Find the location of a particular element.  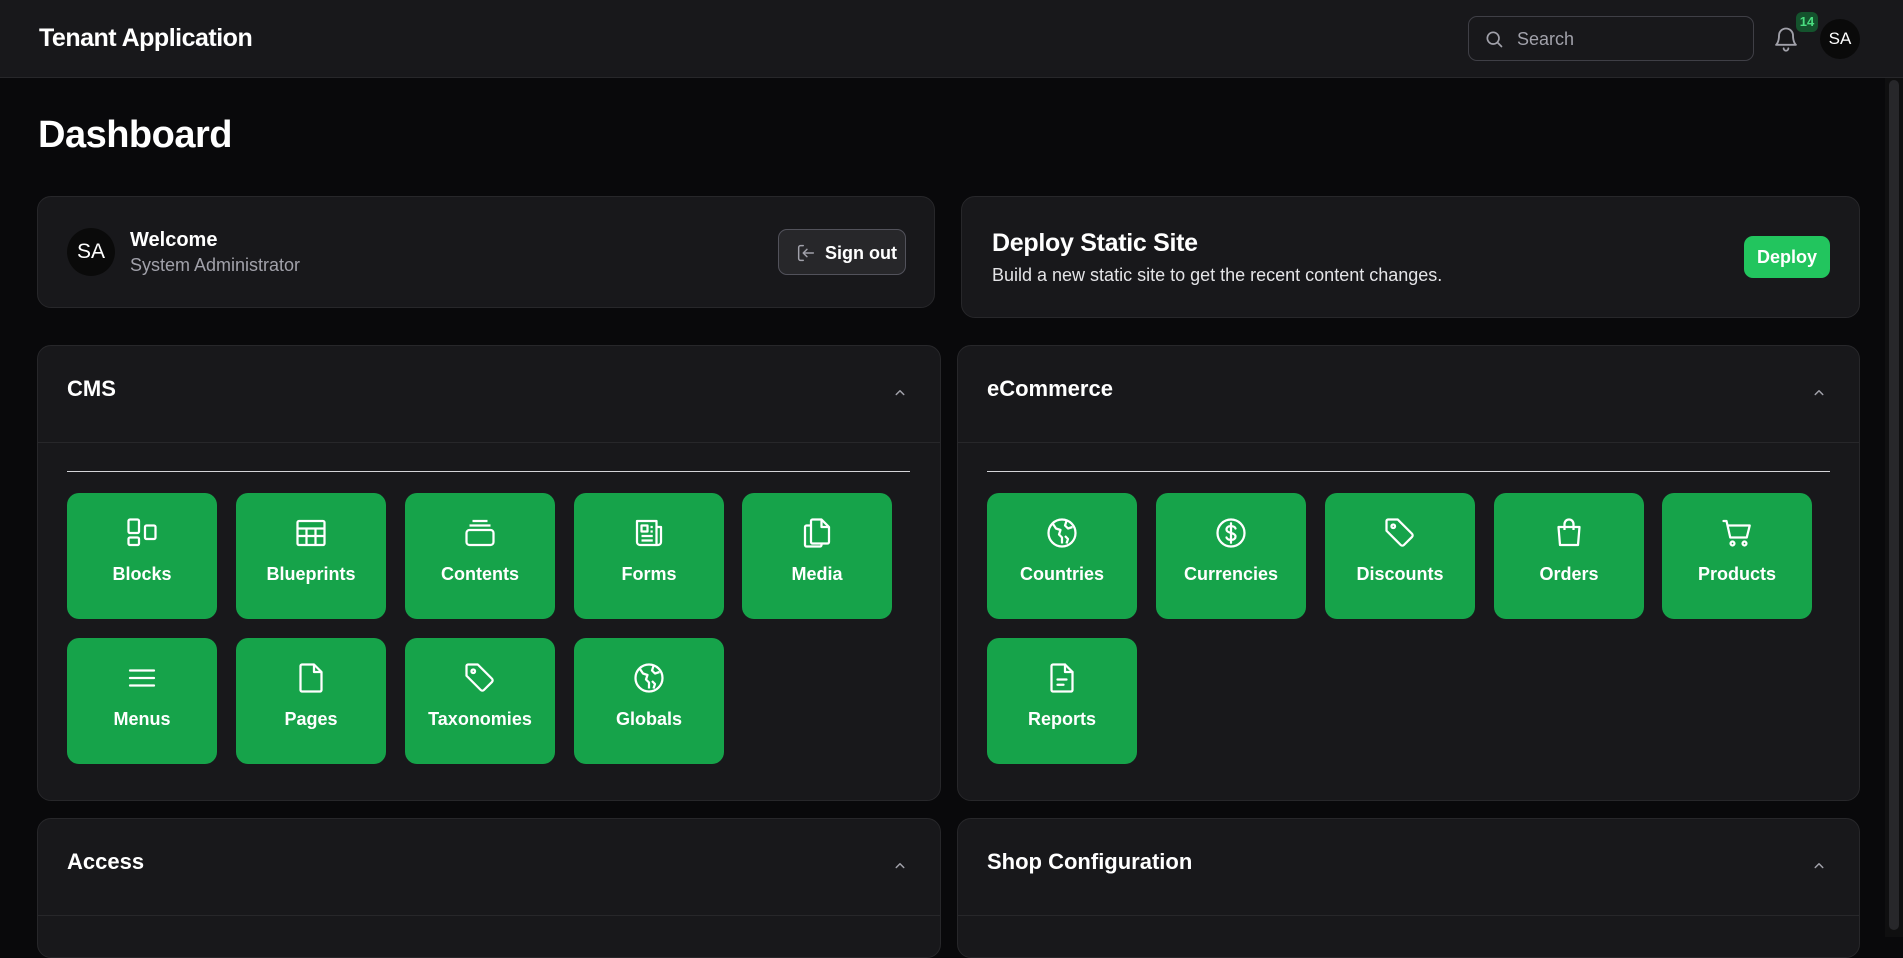

sign-out-button: Sign out is located at coordinates (842, 252).